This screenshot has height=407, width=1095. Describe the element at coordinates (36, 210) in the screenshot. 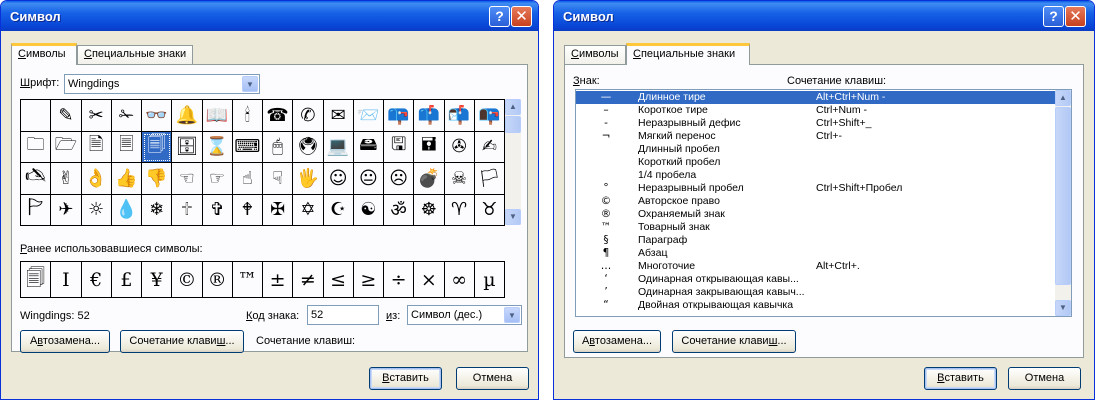

I see `symbol-cell: 🏱` at that location.